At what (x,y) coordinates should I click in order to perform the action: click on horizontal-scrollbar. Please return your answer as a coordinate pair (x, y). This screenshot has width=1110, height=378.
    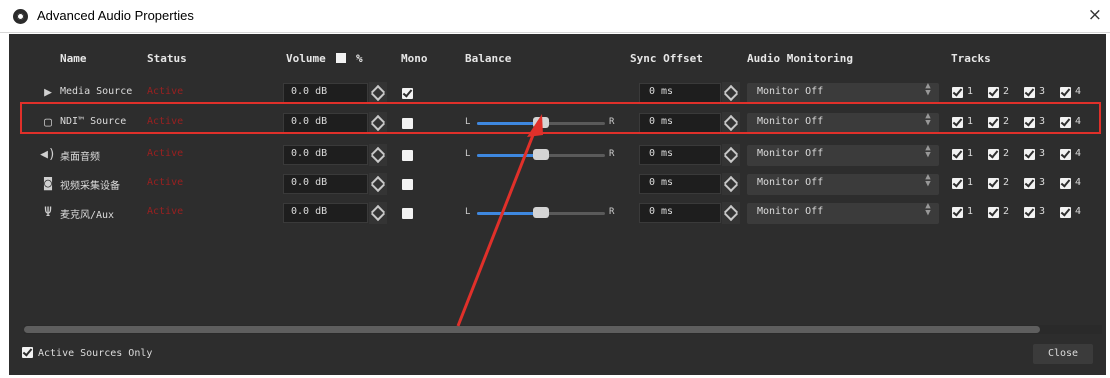
    Looking at the image, I should click on (563, 329).